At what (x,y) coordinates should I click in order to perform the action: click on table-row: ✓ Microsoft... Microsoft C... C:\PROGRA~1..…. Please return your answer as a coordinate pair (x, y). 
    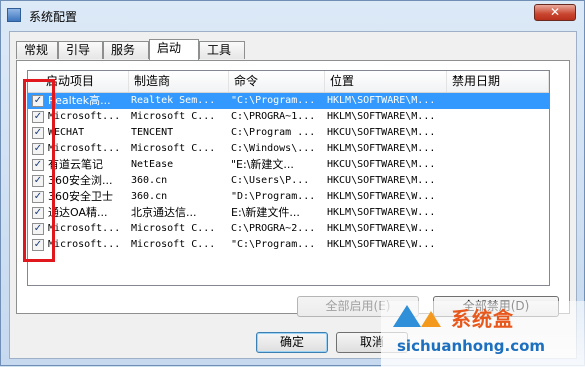
    Looking at the image, I should click on (288, 117).